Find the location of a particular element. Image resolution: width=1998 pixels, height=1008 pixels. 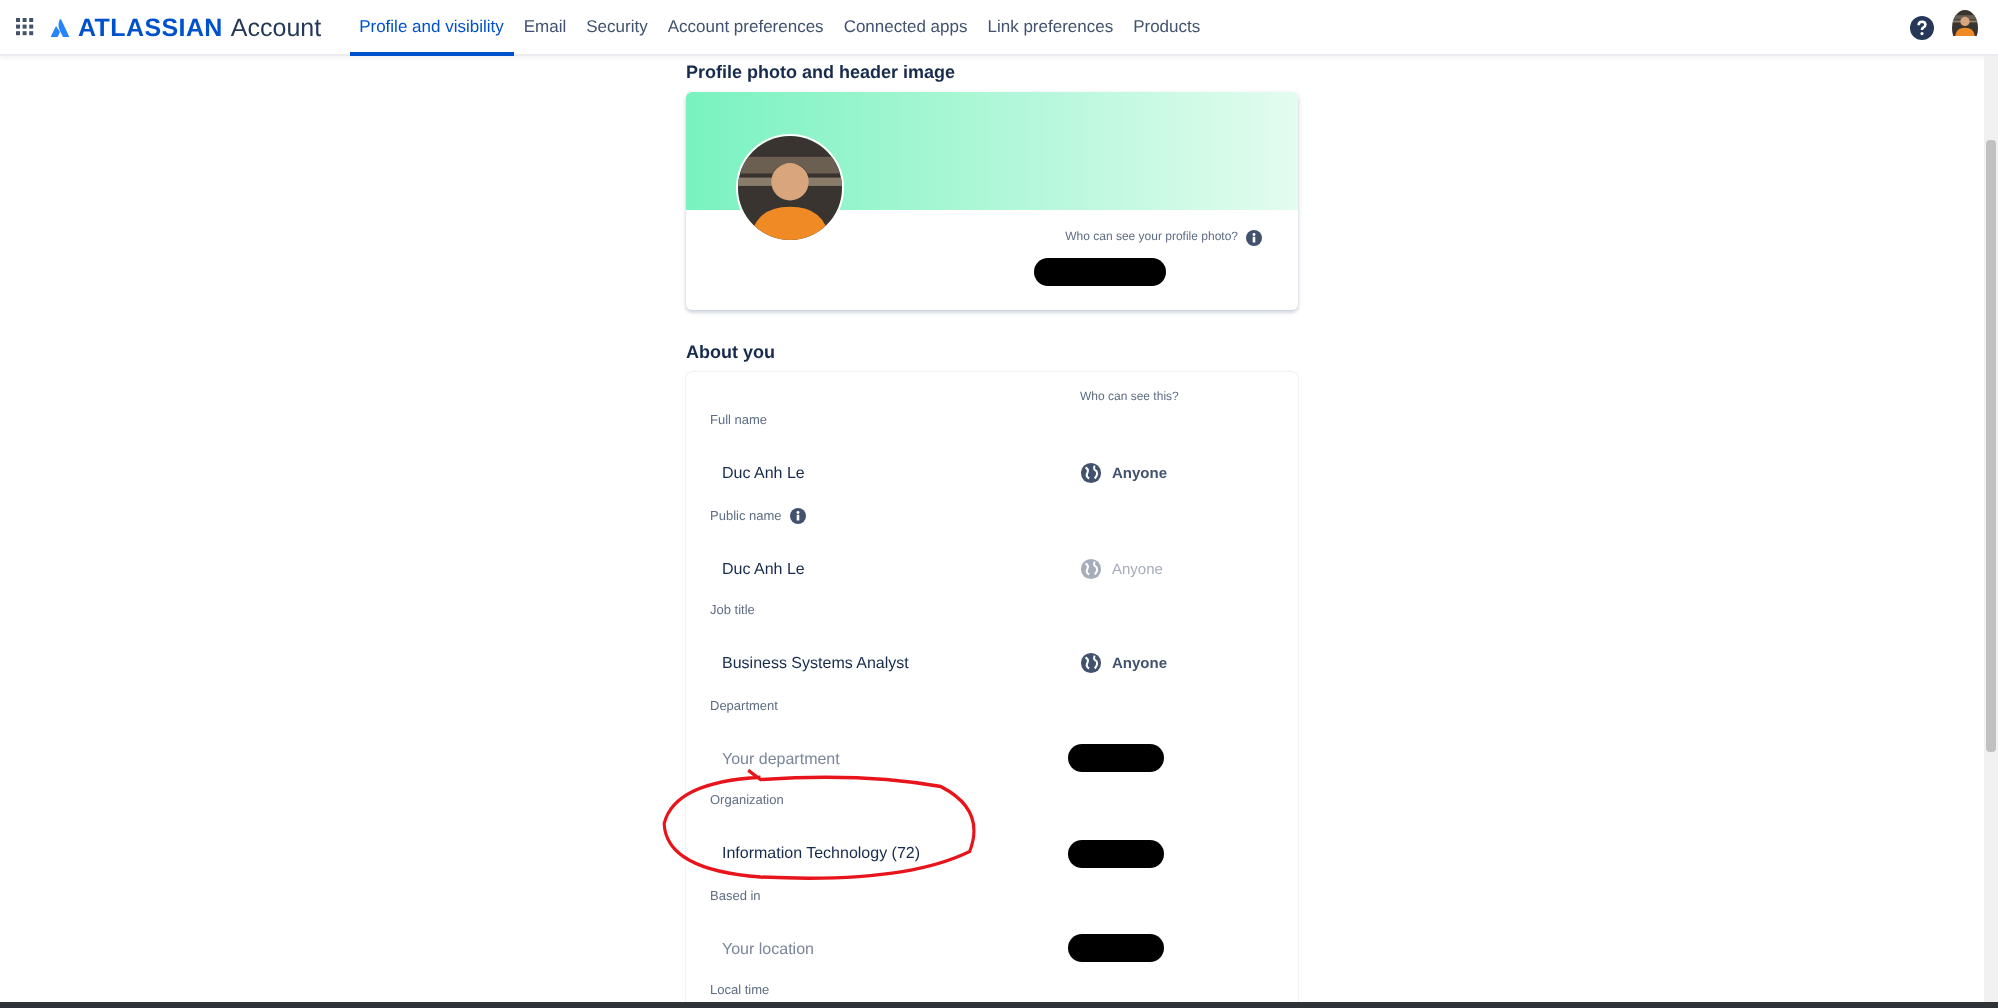

nav-tab: Security is located at coordinates (617, 28).